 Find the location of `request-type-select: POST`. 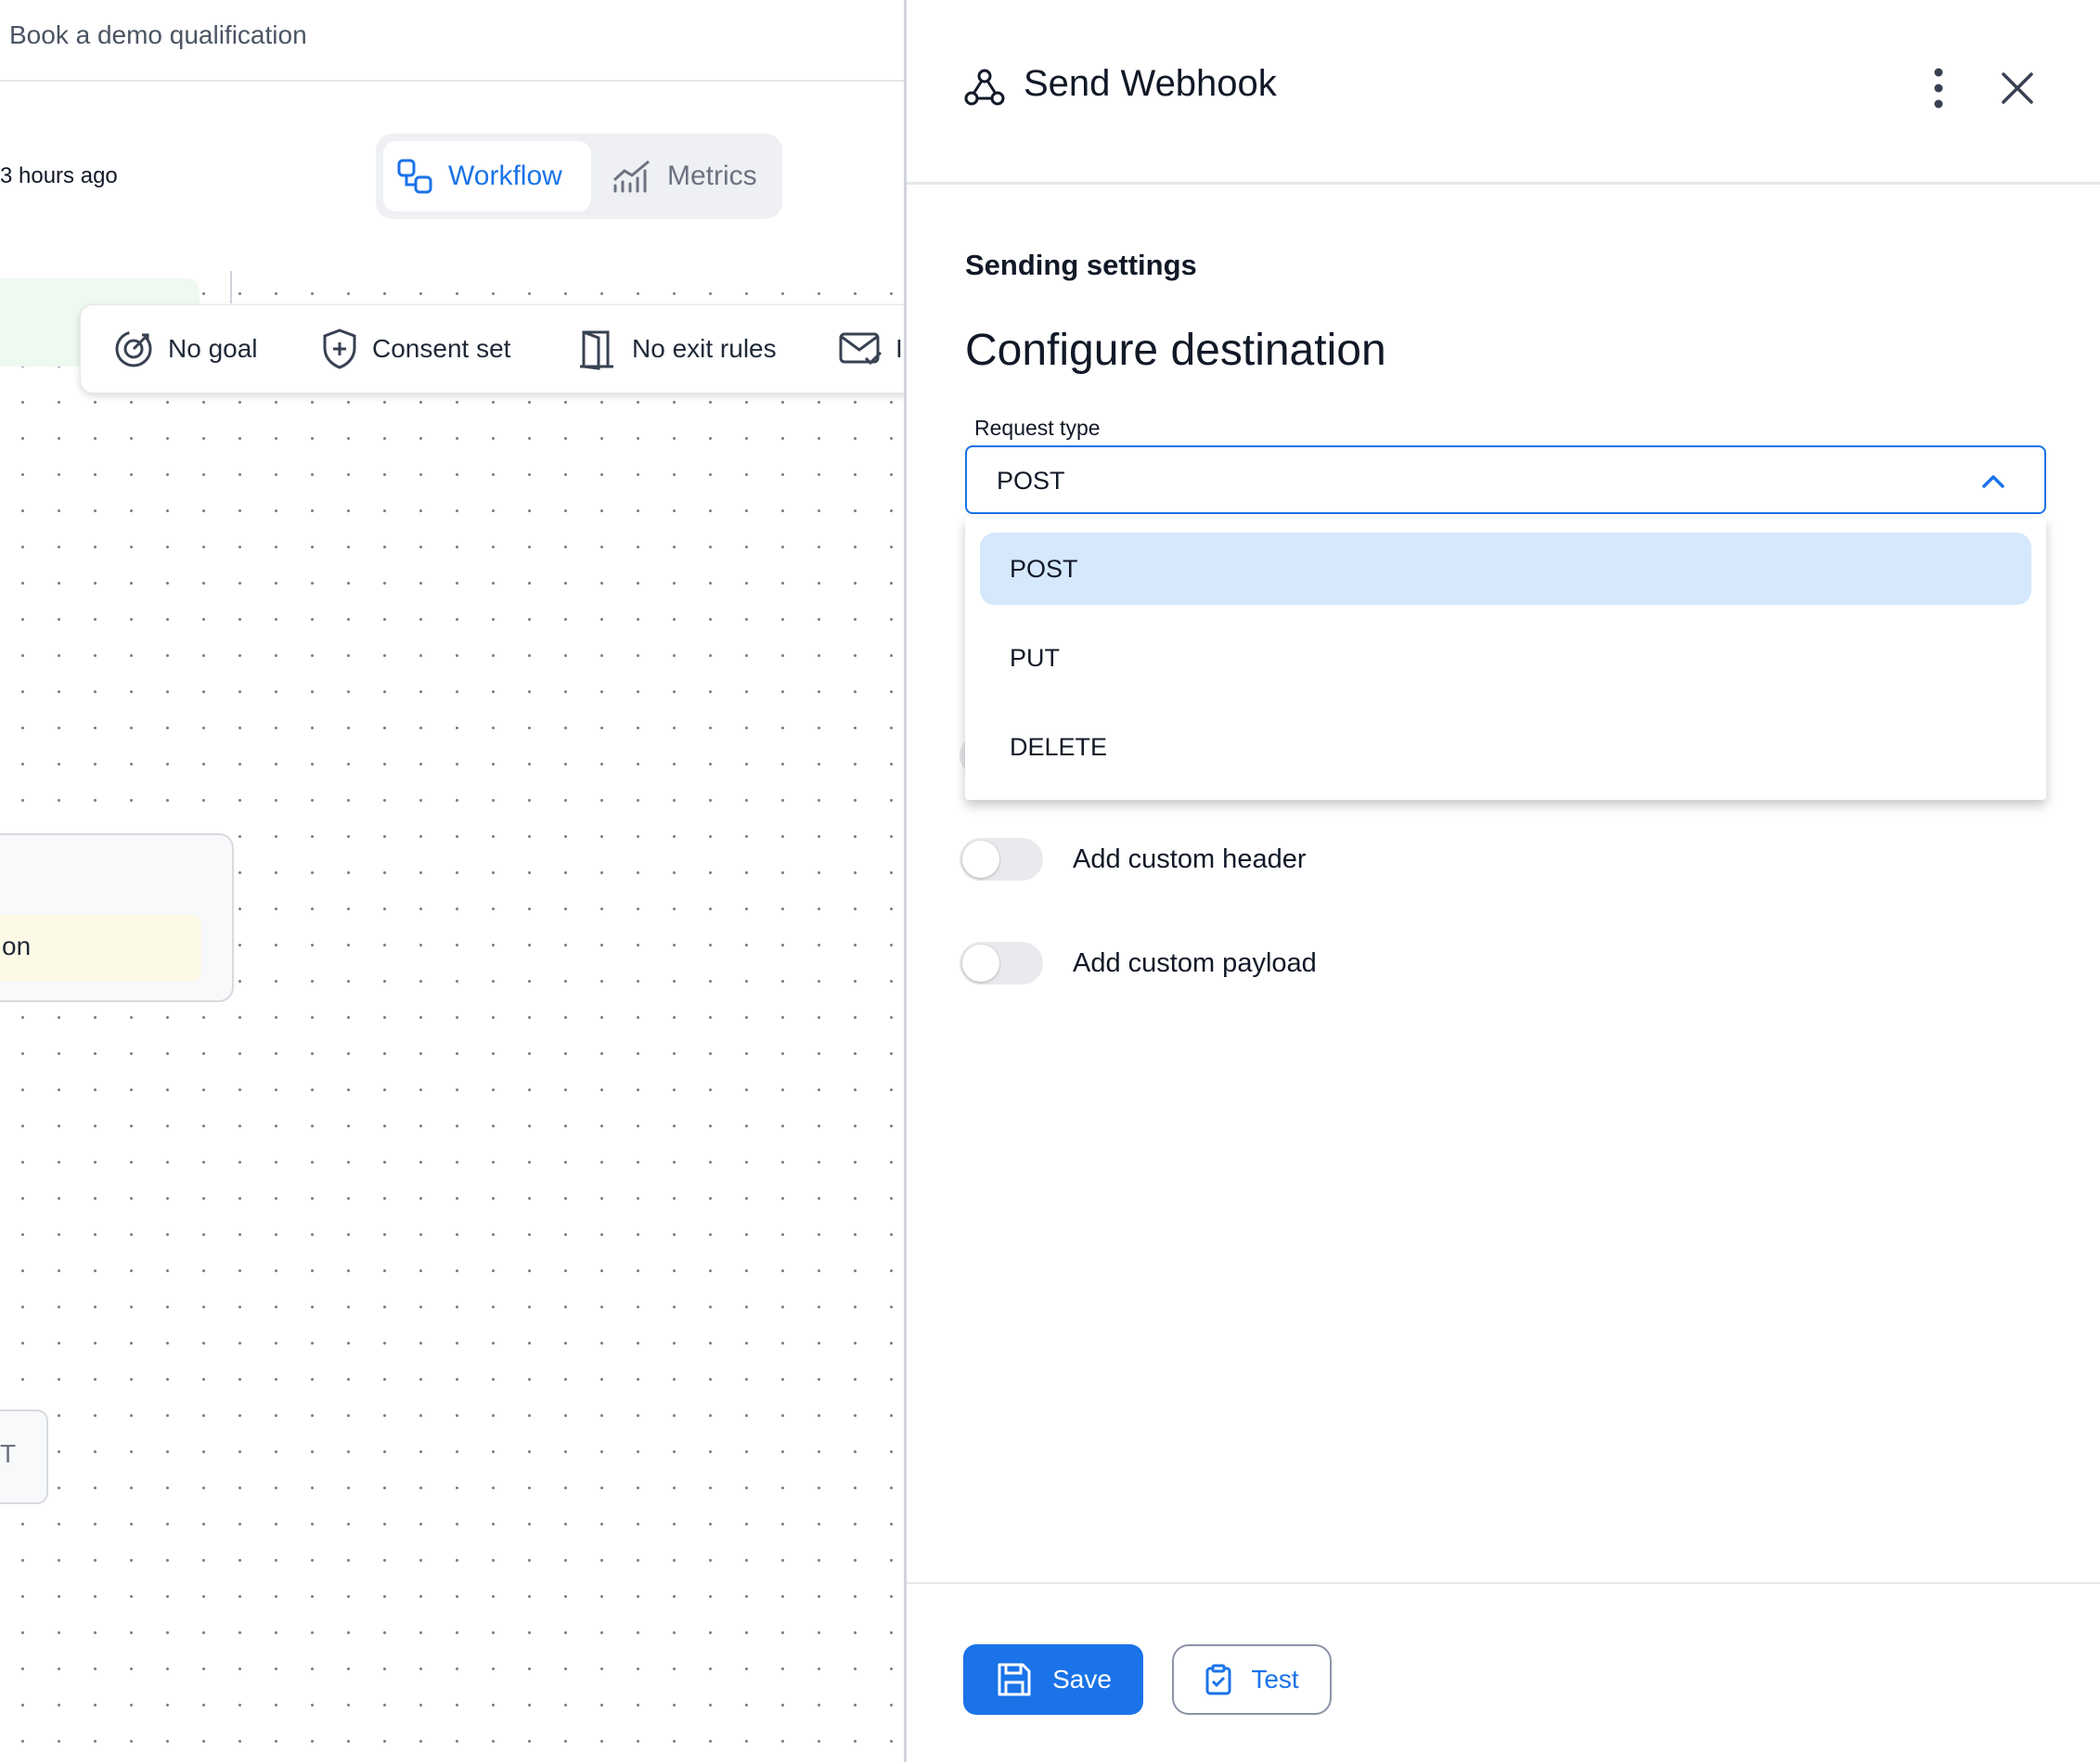

request-type-select: POST is located at coordinates (1506, 480).